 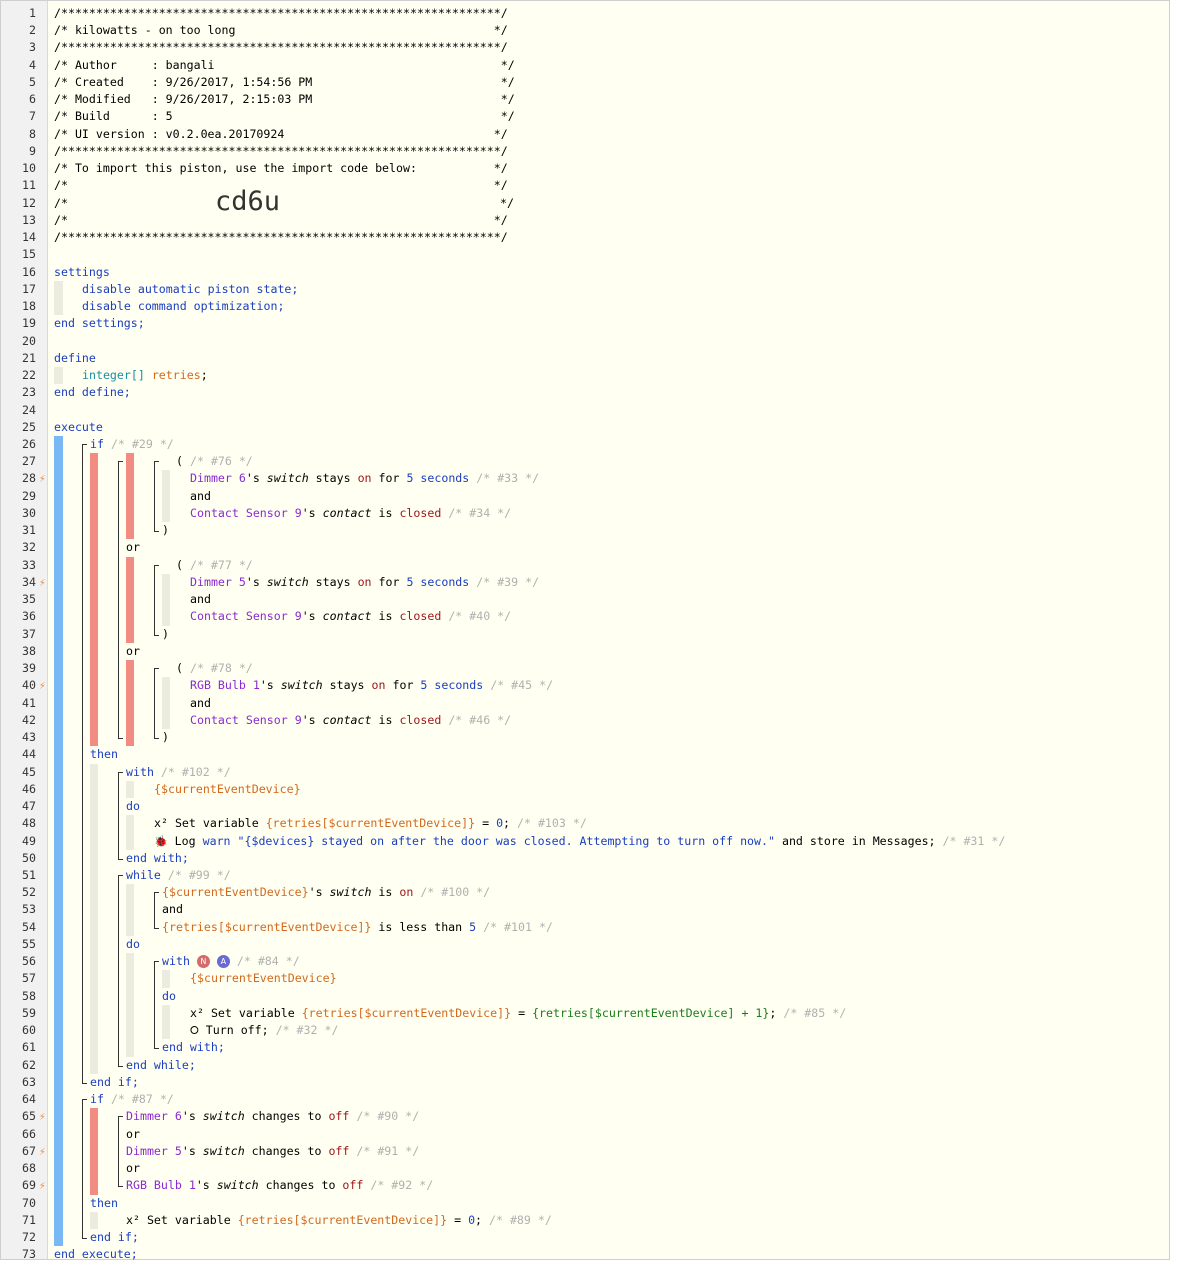 I want to click on then-block-bar, so click(x=94, y=1220).